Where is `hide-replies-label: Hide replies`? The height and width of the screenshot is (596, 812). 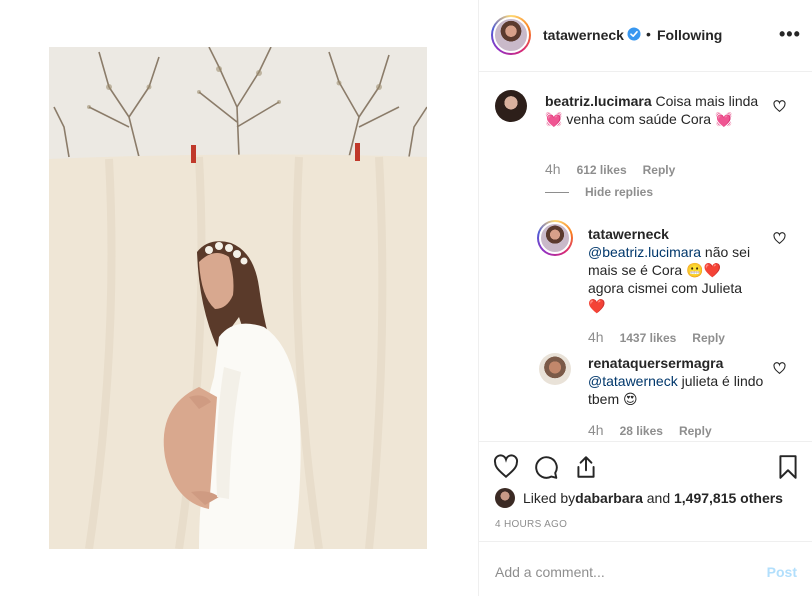
hide-replies-label: Hide replies is located at coordinates (619, 192).